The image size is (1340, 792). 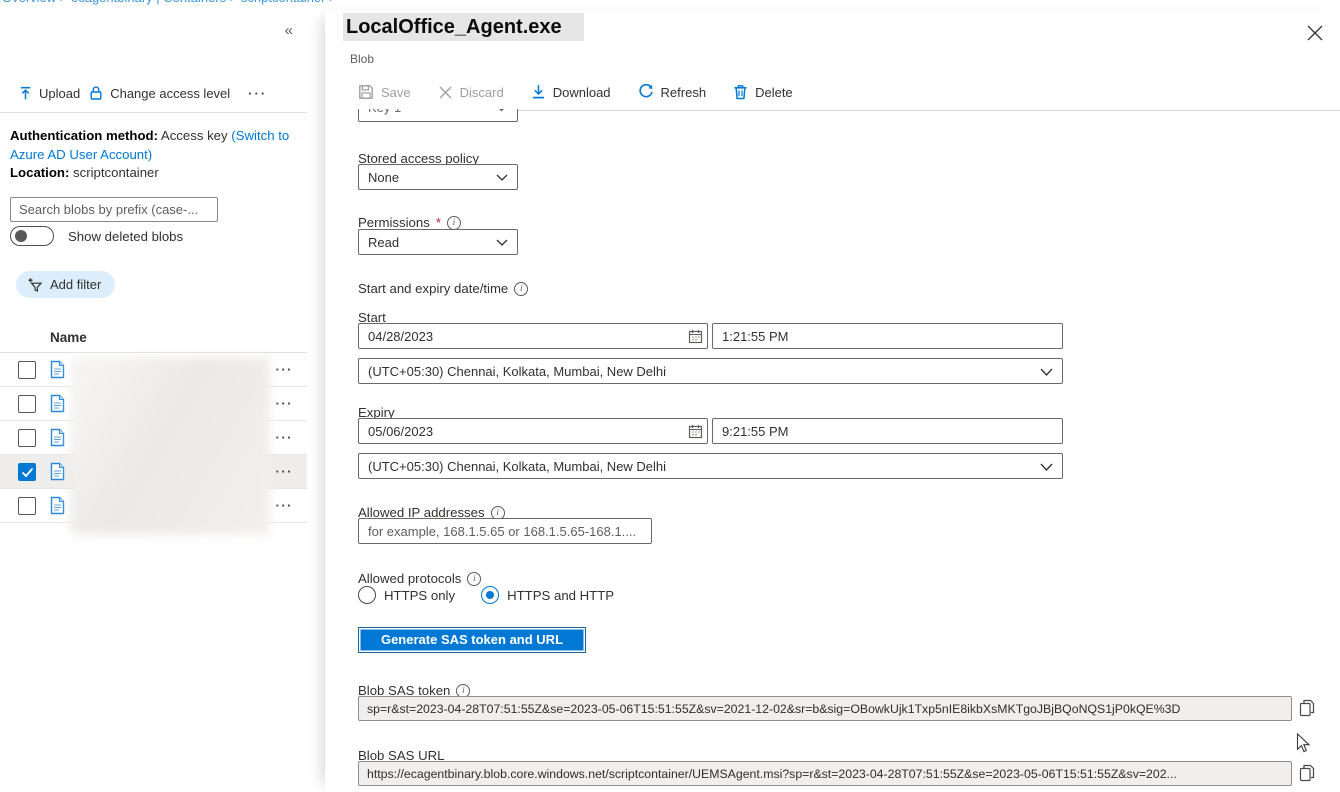 I want to click on save-label: Save, so click(x=396, y=92).